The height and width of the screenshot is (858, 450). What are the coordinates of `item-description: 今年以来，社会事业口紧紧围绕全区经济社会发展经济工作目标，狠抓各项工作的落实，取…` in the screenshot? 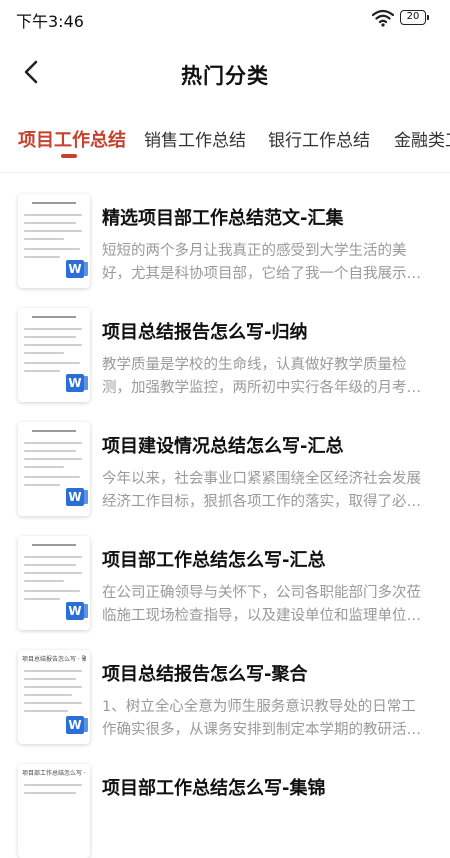 It's located at (261, 490).